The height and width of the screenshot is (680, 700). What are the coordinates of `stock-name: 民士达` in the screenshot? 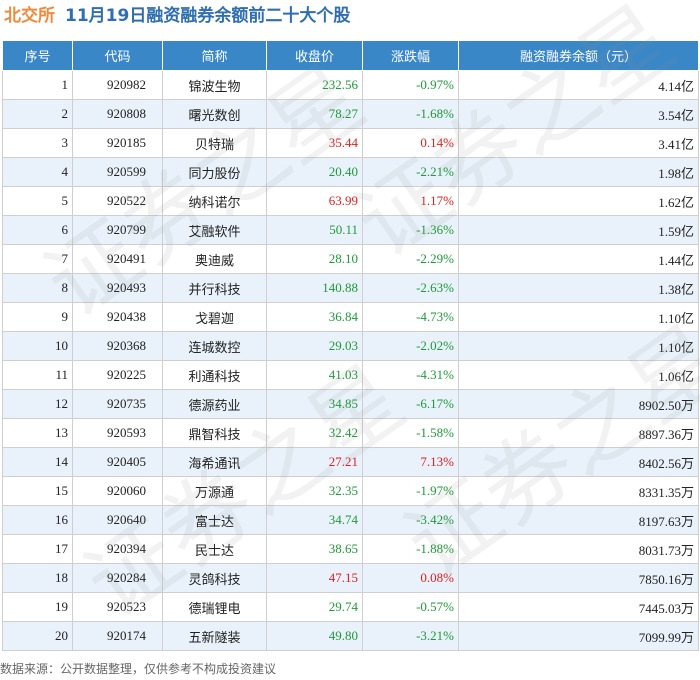 It's located at (214, 549).